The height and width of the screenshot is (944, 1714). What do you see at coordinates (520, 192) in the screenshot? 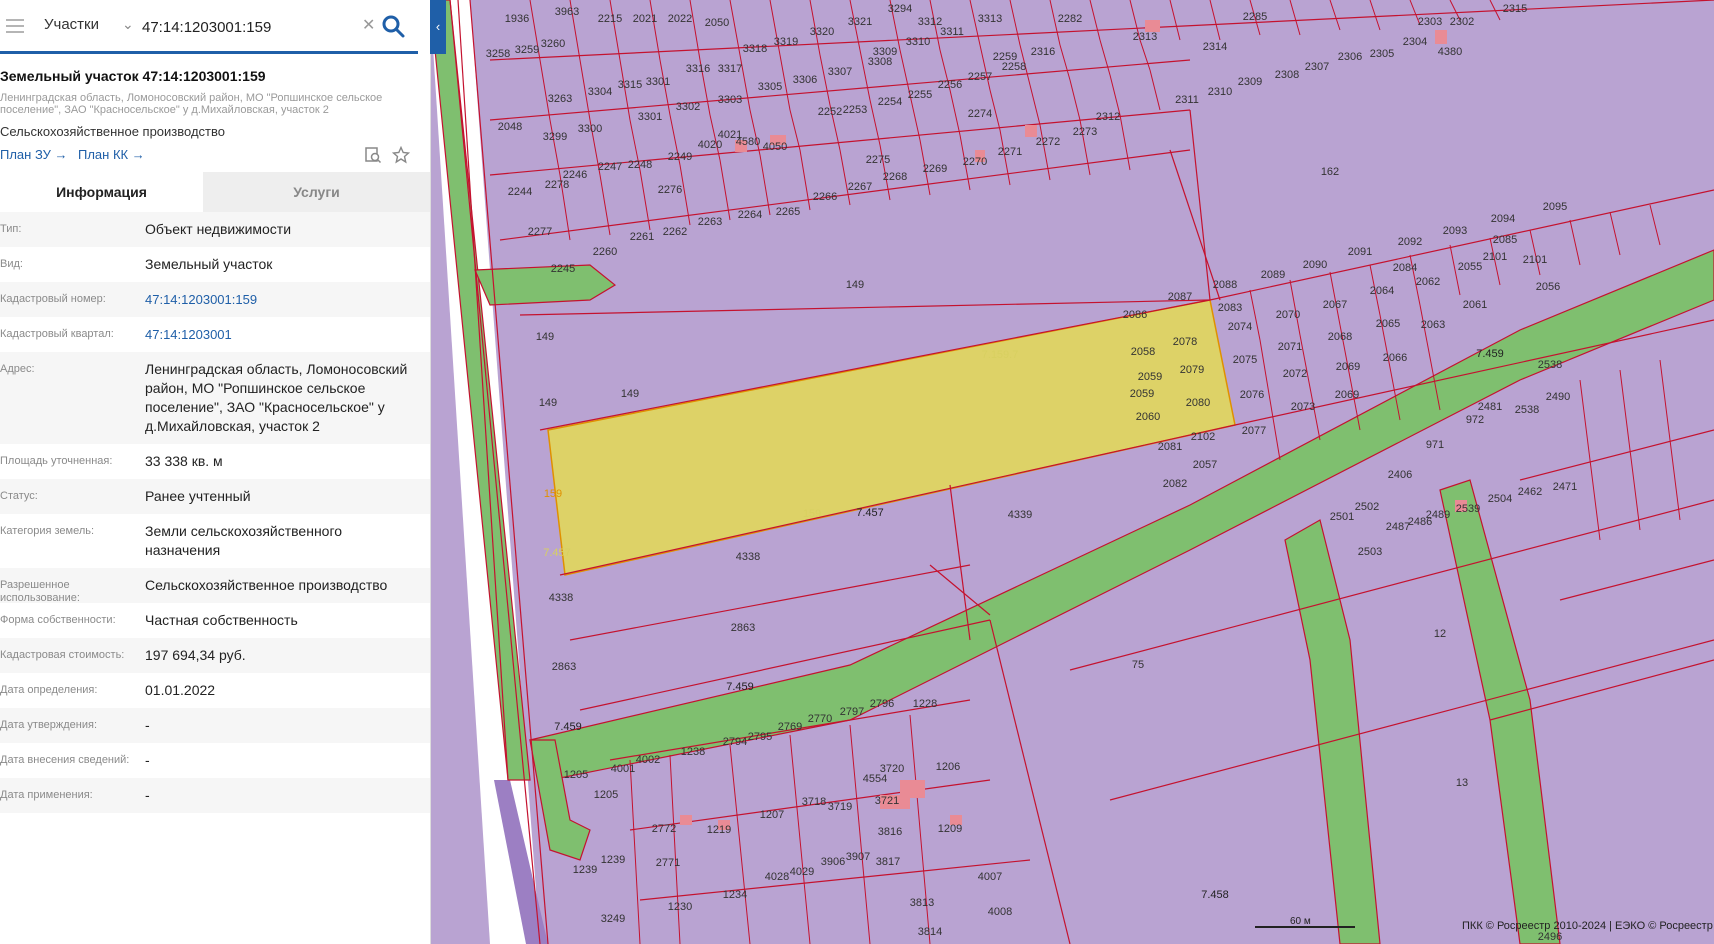
I see `svg-text: 2244` at bounding box center [520, 192].